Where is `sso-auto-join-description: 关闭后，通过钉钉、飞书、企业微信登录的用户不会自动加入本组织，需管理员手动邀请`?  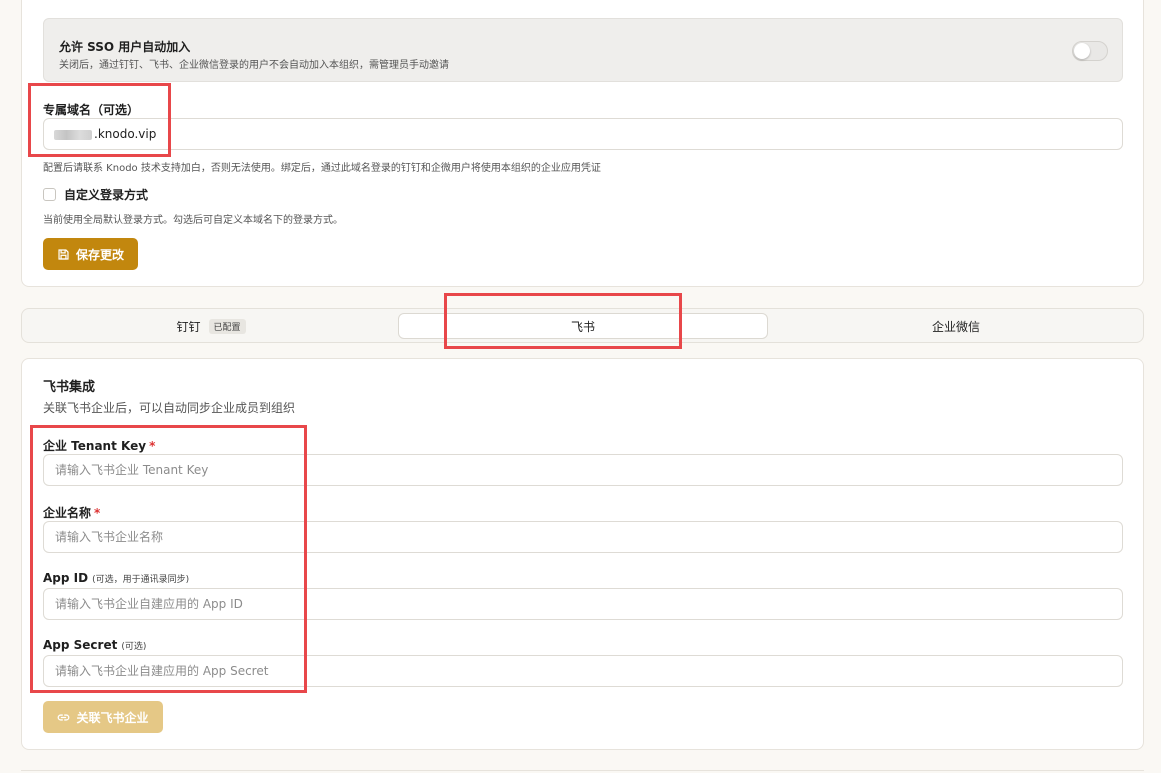
sso-auto-join-description: 关闭后，通过钉钉、飞书、企业微信登录的用户不会自动加入本组织，需管理员手动邀请 is located at coordinates (254, 65).